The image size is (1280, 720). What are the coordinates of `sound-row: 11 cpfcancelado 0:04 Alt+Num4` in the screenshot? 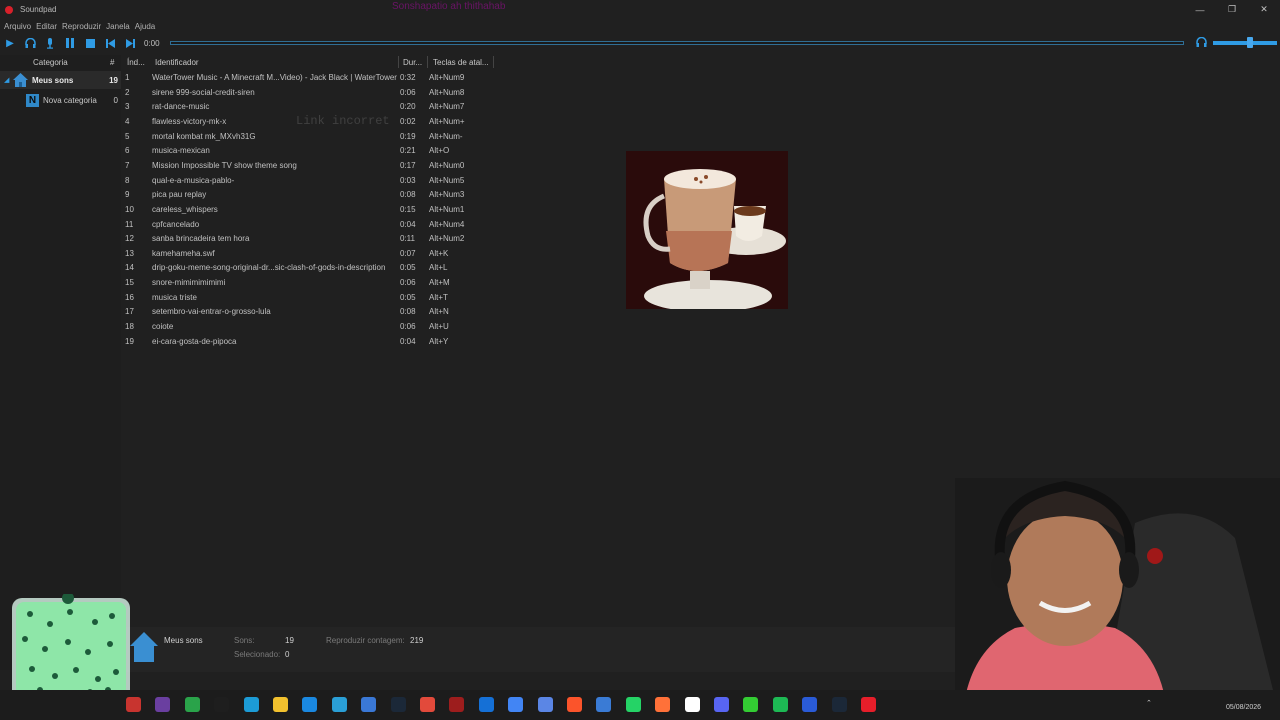 It's located at (311, 224).